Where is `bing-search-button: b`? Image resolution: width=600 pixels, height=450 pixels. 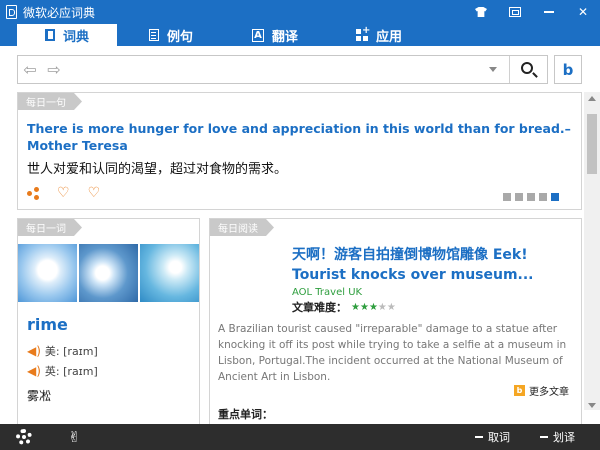 bing-search-button: b is located at coordinates (568, 69).